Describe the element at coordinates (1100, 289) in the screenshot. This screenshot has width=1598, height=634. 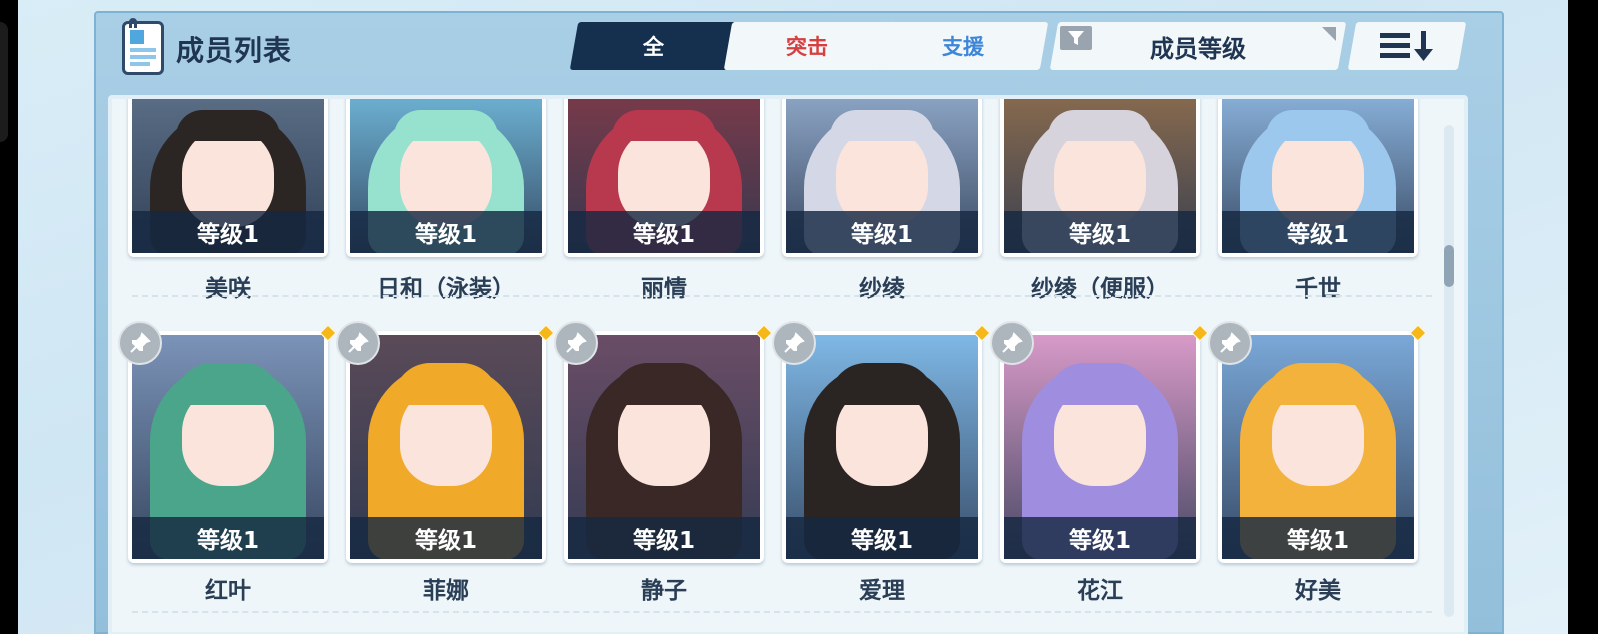
I see `member-name: 纱绫（便服）` at that location.